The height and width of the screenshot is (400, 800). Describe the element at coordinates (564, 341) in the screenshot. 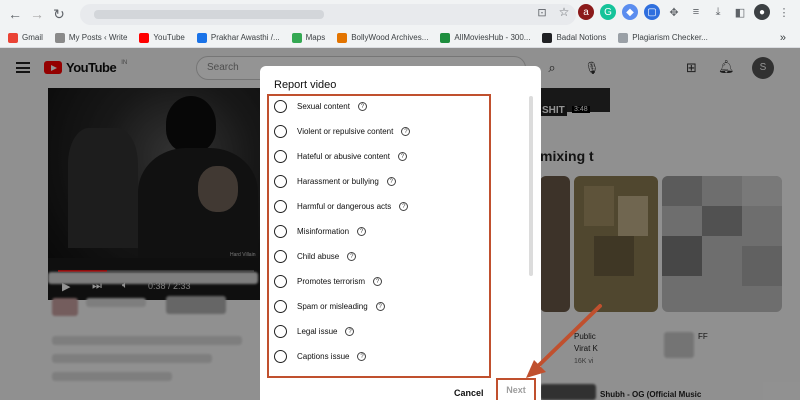

I see `annotation-arrow` at that location.